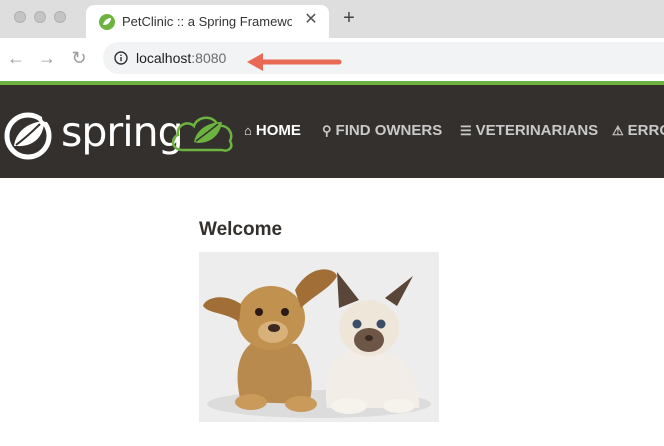 The width and height of the screenshot is (664, 446). What do you see at coordinates (248, 130) in the screenshot?
I see `home-icon: ⌂` at bounding box center [248, 130].